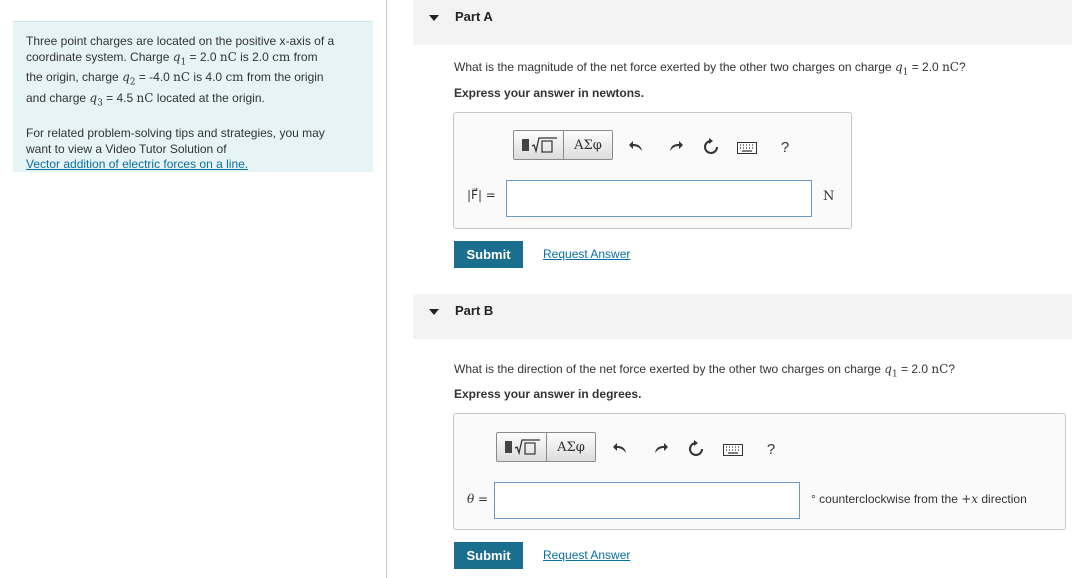 Image resolution: width=1072 pixels, height=578 pixels. I want to click on part-a-toolbar: ΑΣφ, so click(563, 145).